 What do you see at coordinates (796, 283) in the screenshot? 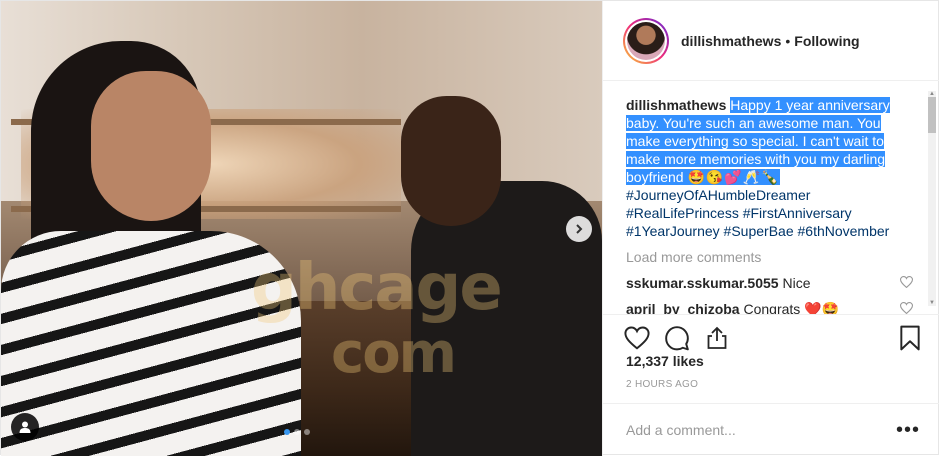
I see `comment-text: Nice` at bounding box center [796, 283].